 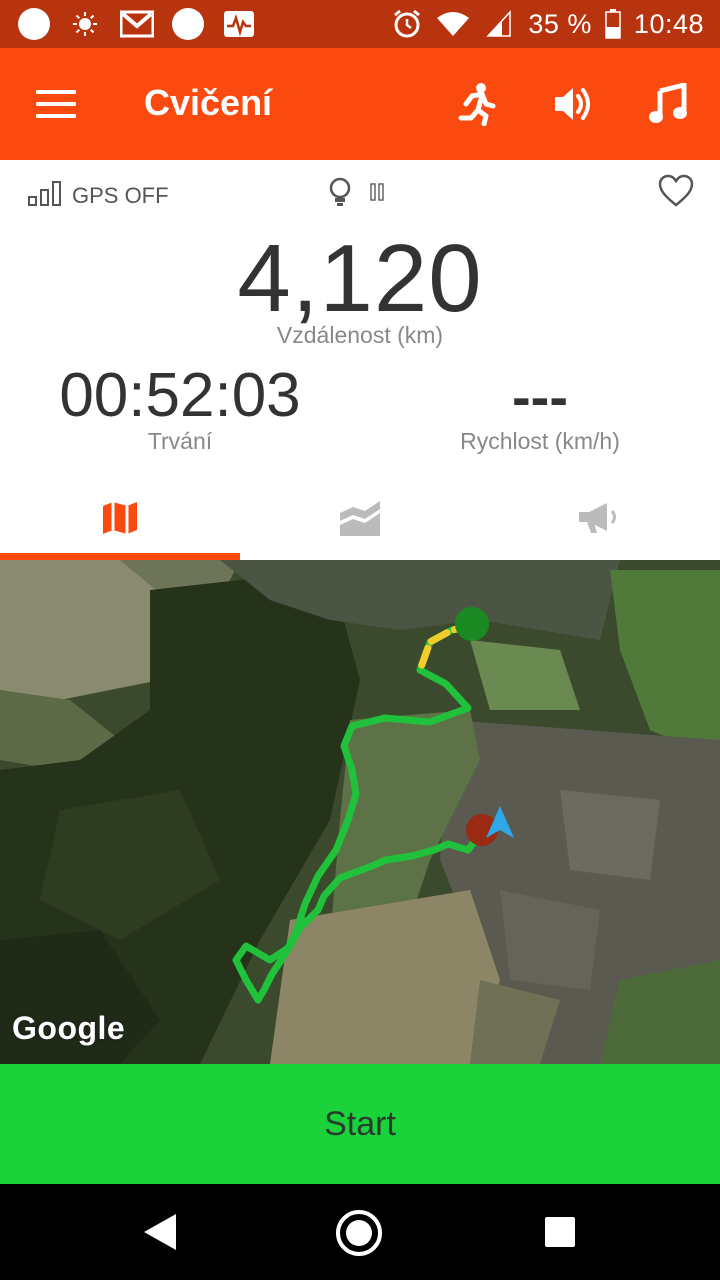 I want to click on tab-map, so click(x=120, y=520).